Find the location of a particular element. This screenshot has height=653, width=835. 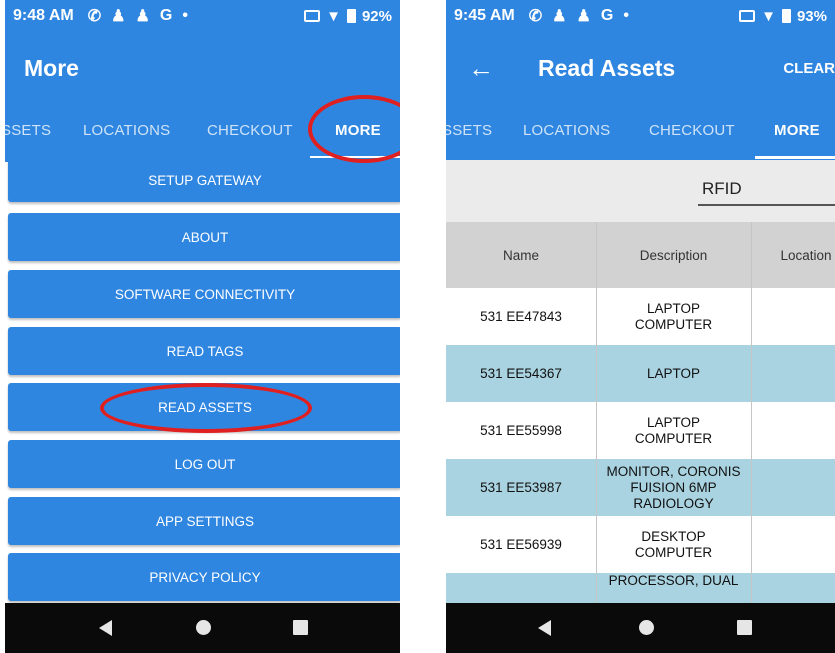

status-bar: 9:45 AM ✆ ♟ ♟ G • ▼ 93% is located at coordinates (640, 16).